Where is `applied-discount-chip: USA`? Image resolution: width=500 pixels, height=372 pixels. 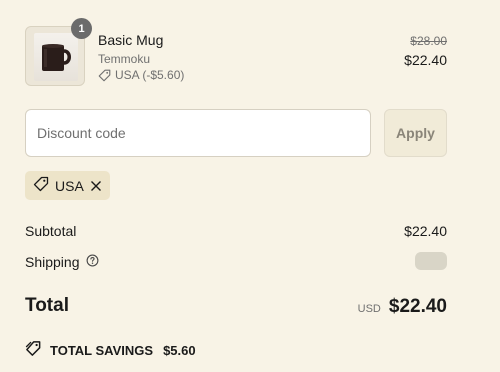
applied-discount-chip: USA is located at coordinates (67, 185).